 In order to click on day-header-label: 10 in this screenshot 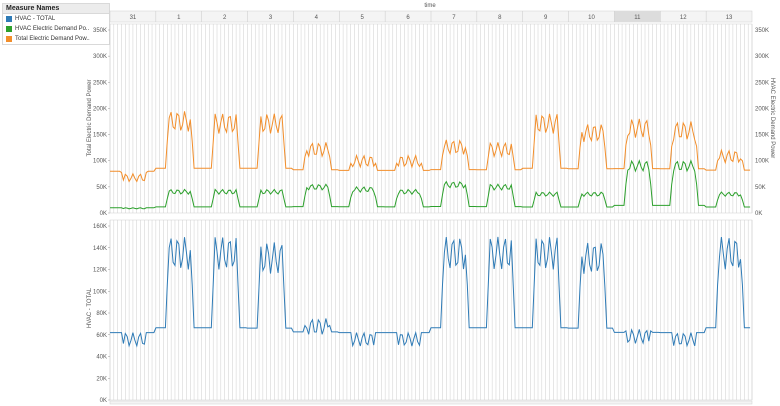, I will do `click(591, 18)`.